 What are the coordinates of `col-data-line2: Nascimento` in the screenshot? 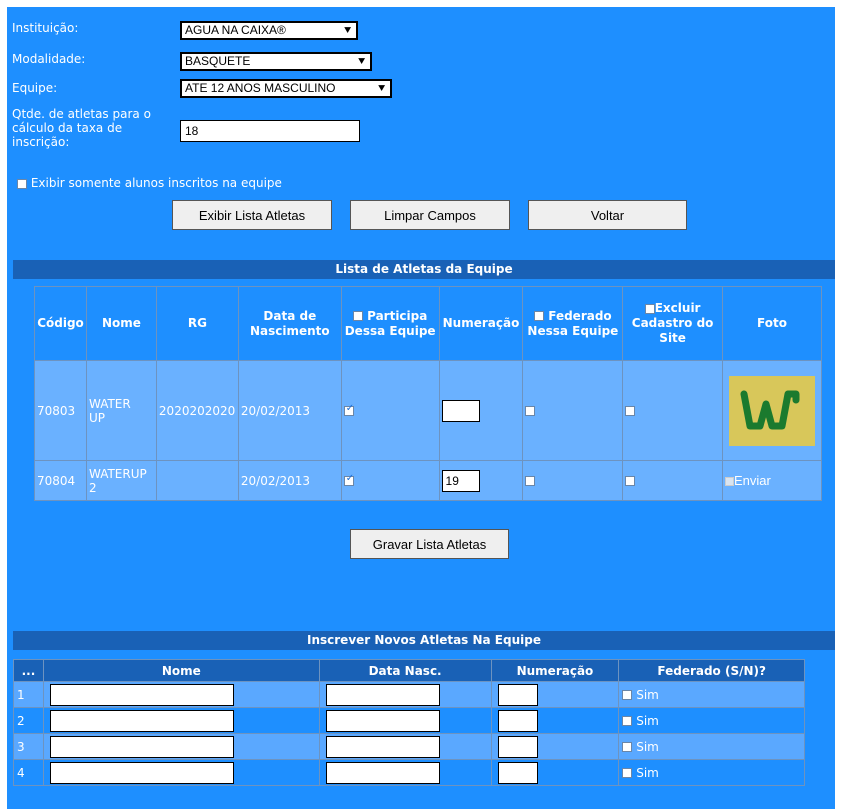 It's located at (289, 330).